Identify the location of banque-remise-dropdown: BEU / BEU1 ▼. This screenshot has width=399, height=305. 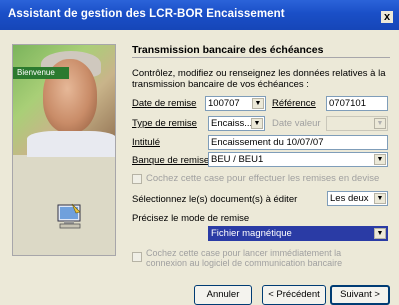
(298, 159).